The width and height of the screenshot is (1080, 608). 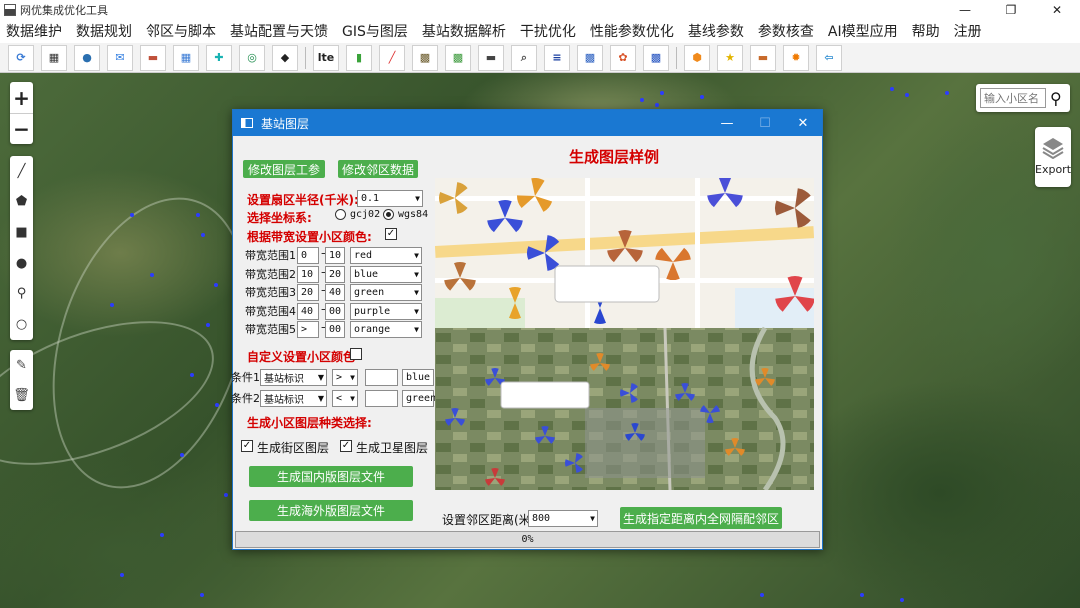 I want to click on satellite-layer-checkbox: ✓, so click(x=346, y=446).